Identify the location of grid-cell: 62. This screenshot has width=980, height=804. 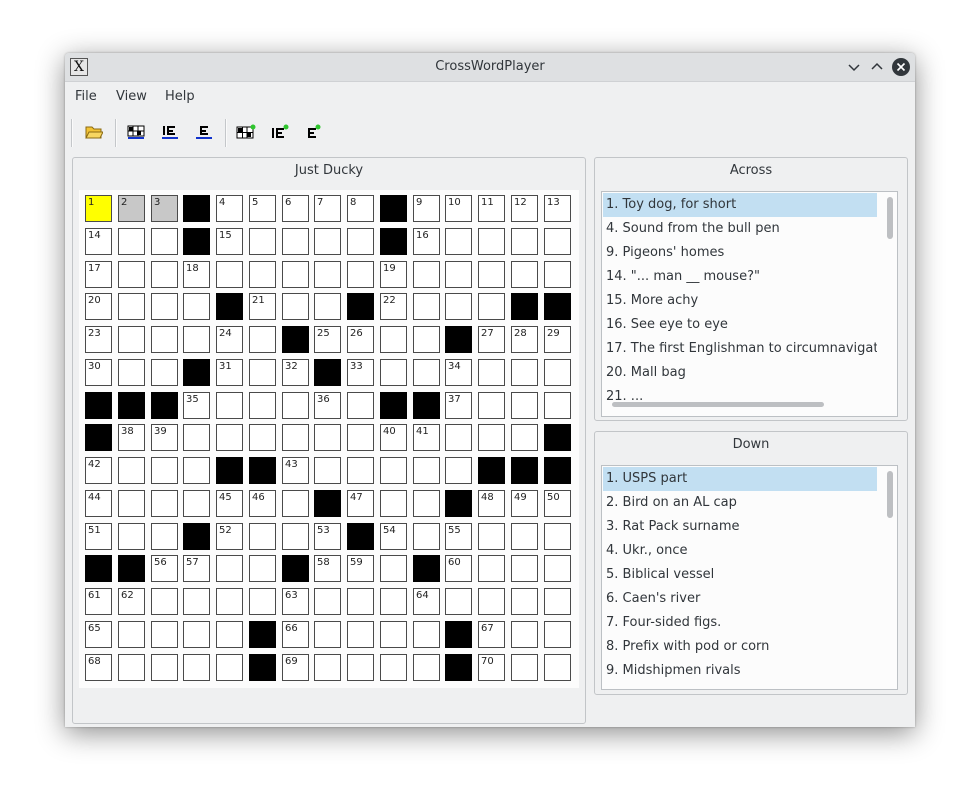
(131, 601).